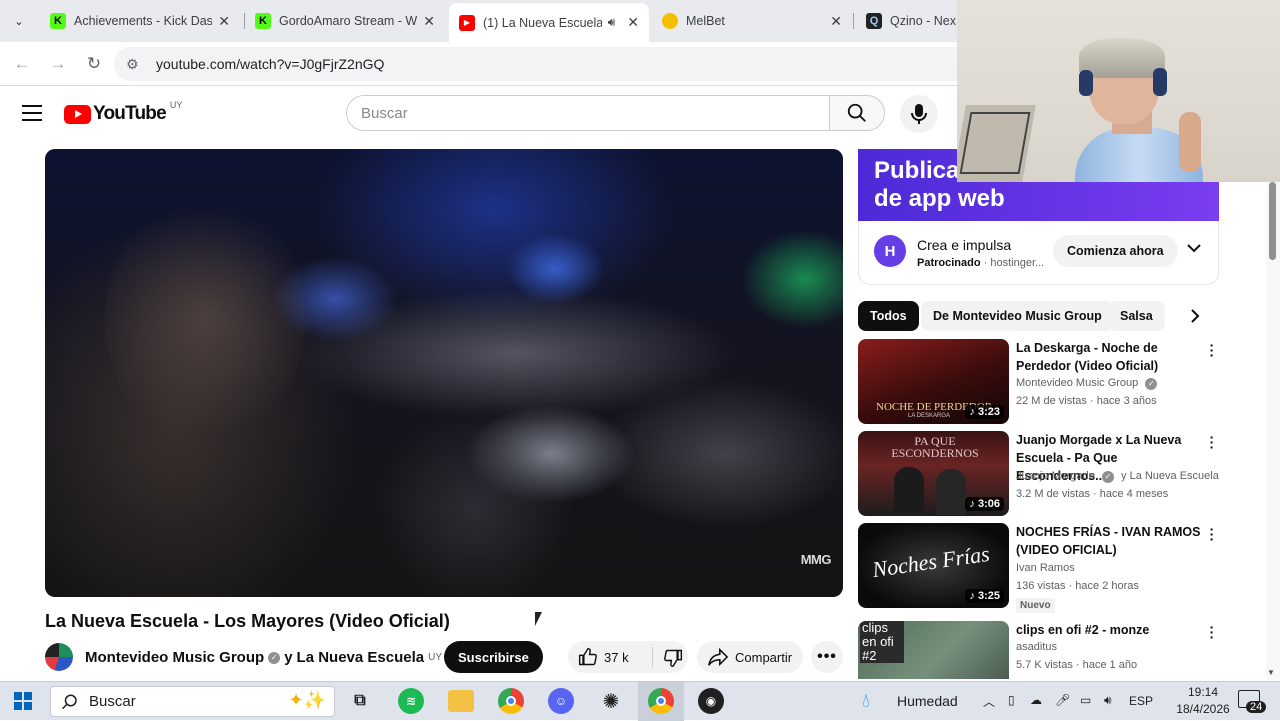 The width and height of the screenshot is (1280, 721). I want to click on back-arrow-icon: ←, so click(22, 64).